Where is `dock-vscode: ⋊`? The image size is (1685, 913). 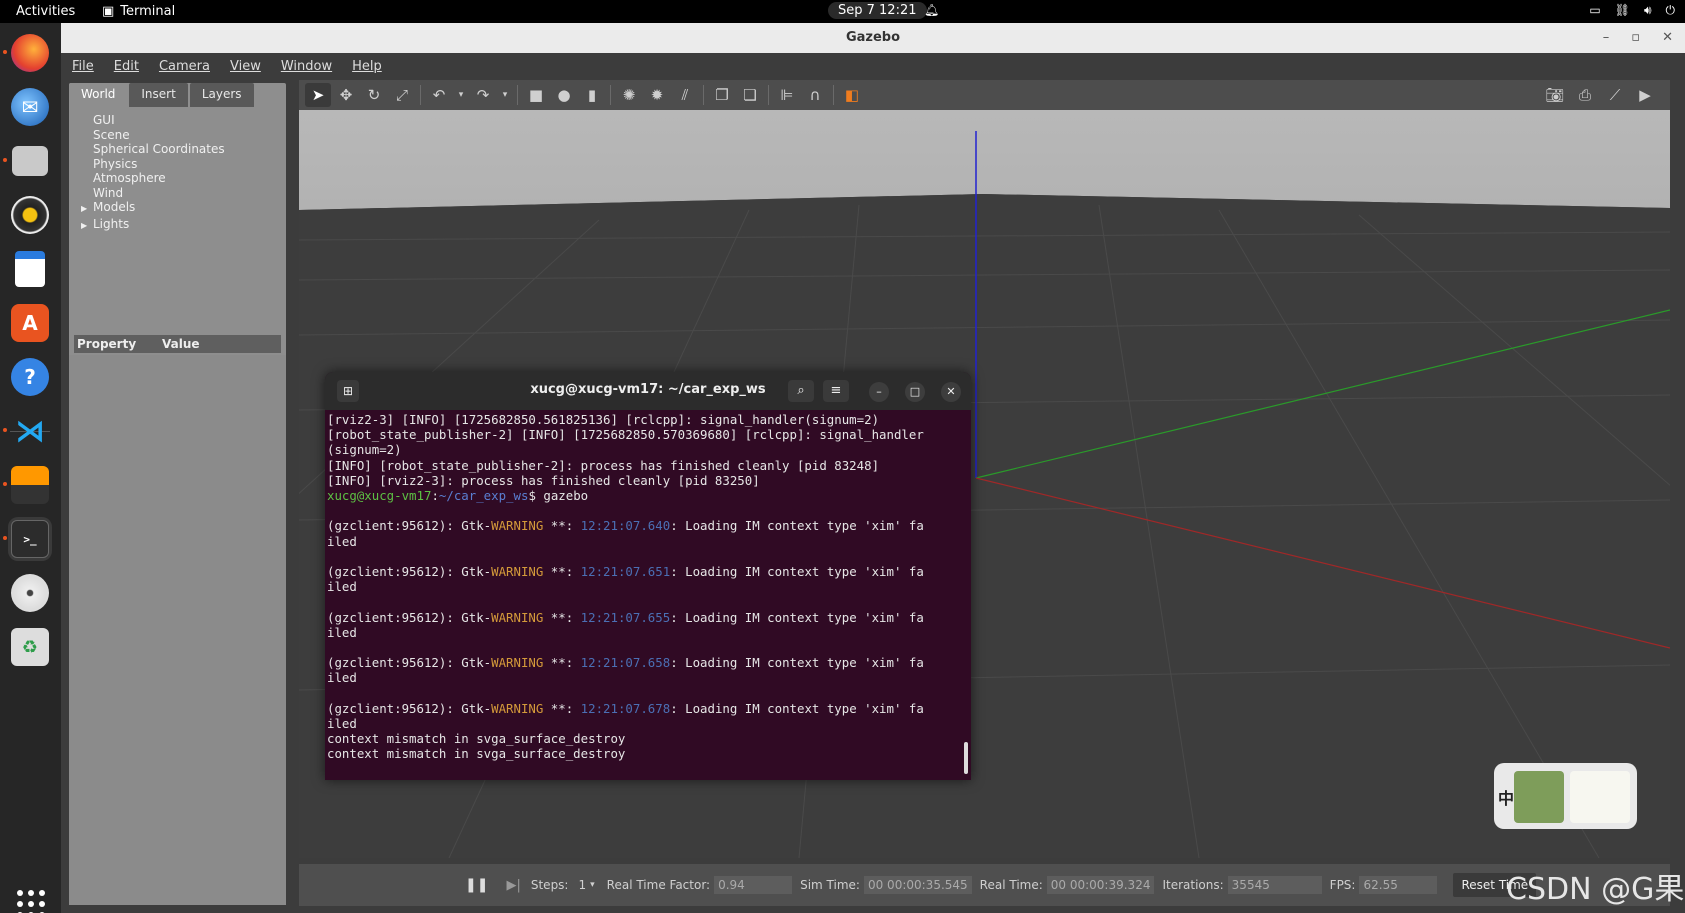
dock-vscode: ⋊ is located at coordinates (27, 431).